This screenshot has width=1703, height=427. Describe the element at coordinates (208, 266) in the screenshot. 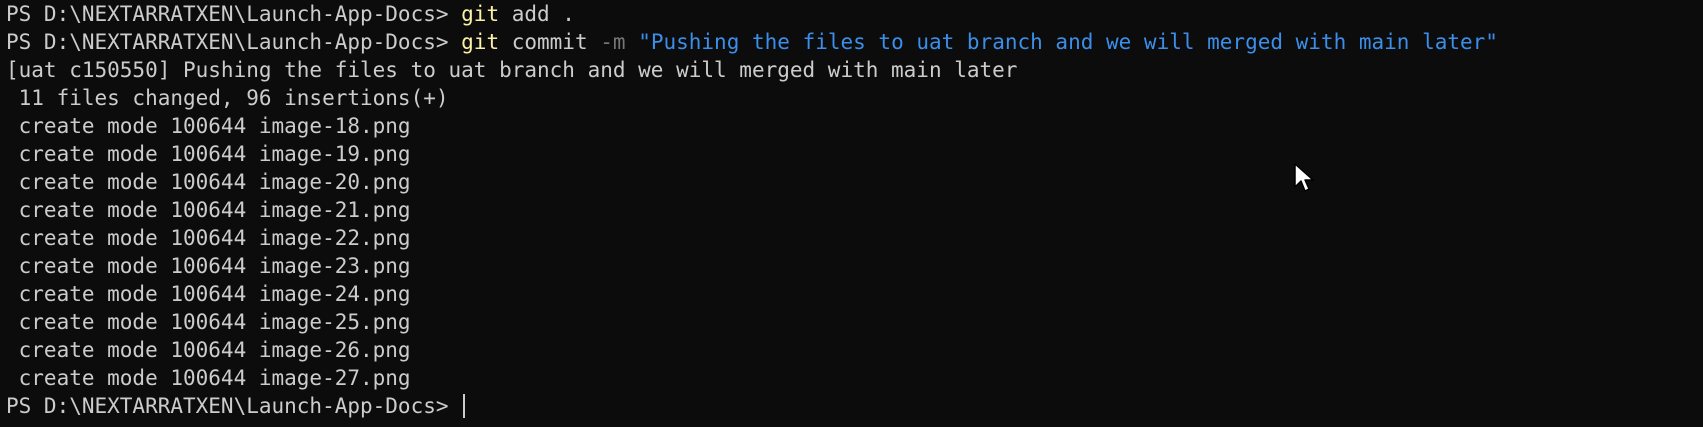

I see `output-file-line: create mode 100644 image-23.png` at that location.